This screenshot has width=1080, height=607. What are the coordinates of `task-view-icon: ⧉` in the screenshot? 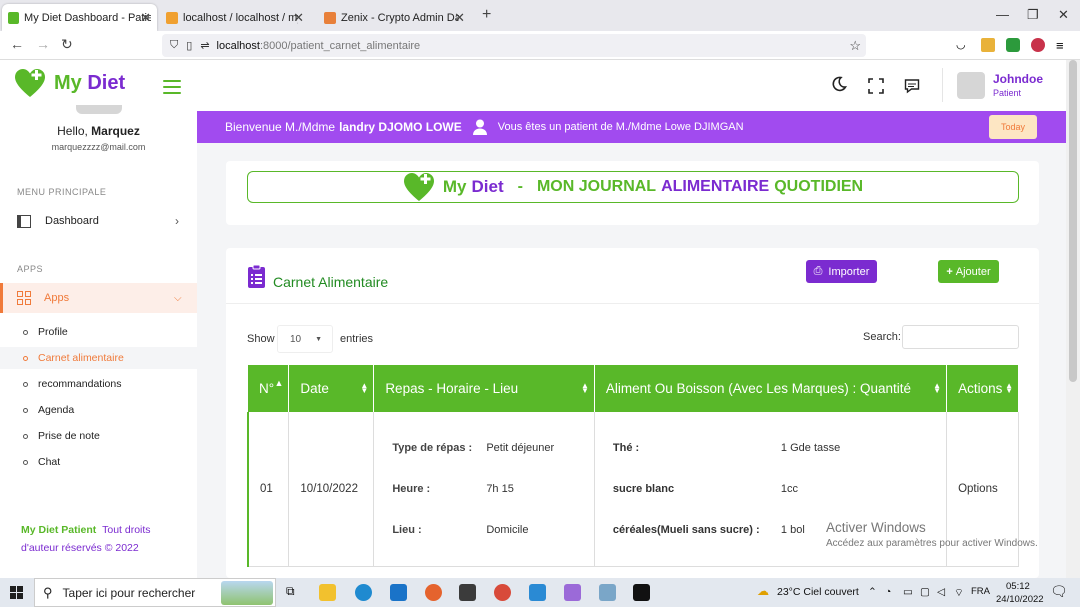 It's located at (294, 592).